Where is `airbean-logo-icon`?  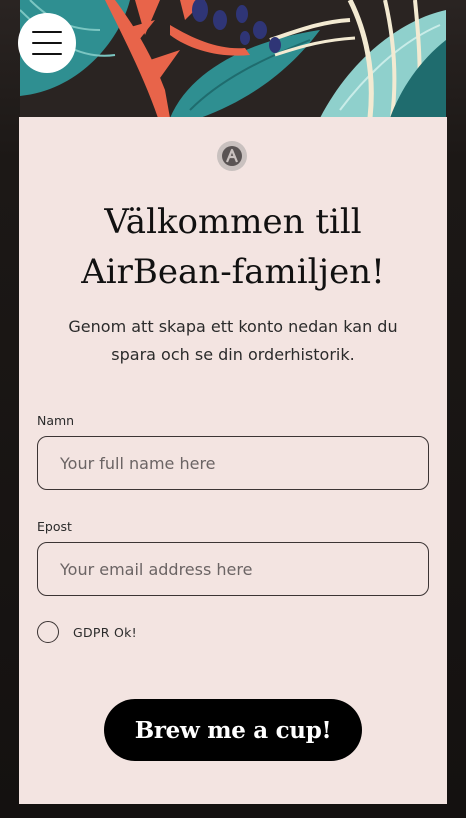
airbean-logo-icon is located at coordinates (232, 156).